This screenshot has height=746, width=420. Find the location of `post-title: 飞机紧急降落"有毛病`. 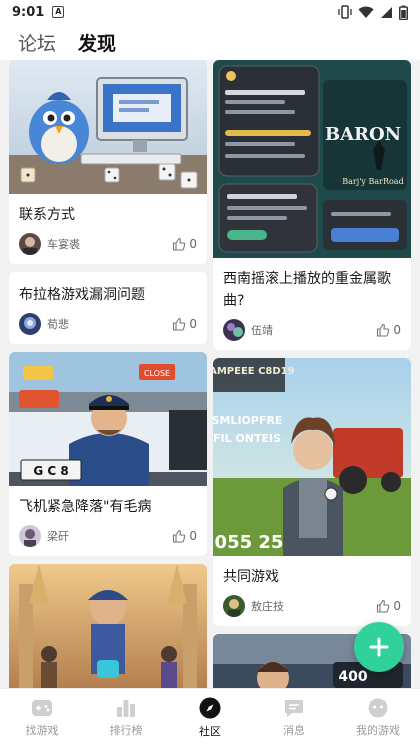

post-title: 飞机紧急降落"有毛病 is located at coordinates (85, 507).